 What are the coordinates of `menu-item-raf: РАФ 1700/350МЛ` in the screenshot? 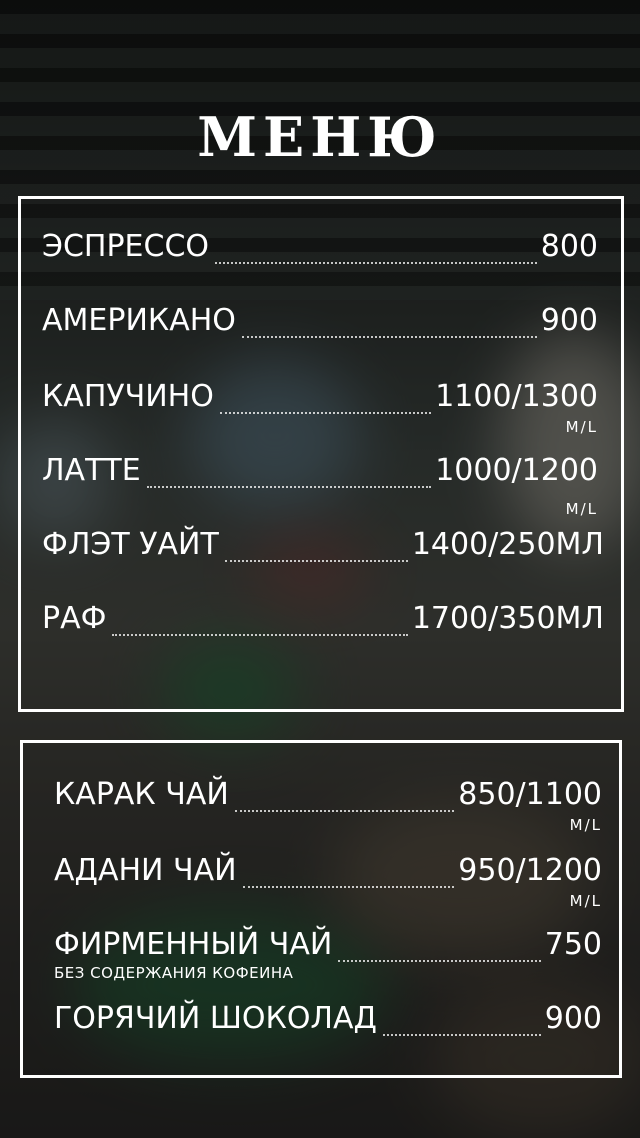 It's located at (323, 619).